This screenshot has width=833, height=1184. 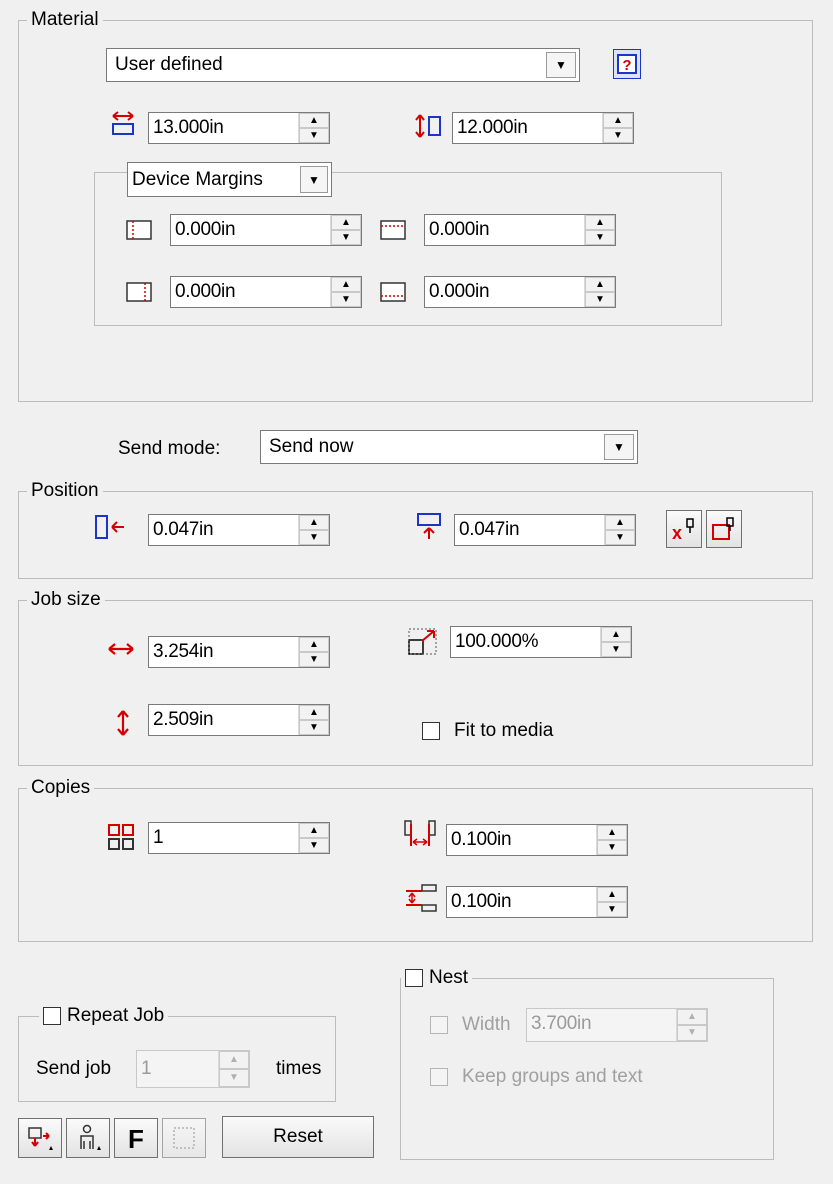 What do you see at coordinates (481, 839) in the screenshot?
I see `horizontal-spacing-value: 0.100in` at bounding box center [481, 839].